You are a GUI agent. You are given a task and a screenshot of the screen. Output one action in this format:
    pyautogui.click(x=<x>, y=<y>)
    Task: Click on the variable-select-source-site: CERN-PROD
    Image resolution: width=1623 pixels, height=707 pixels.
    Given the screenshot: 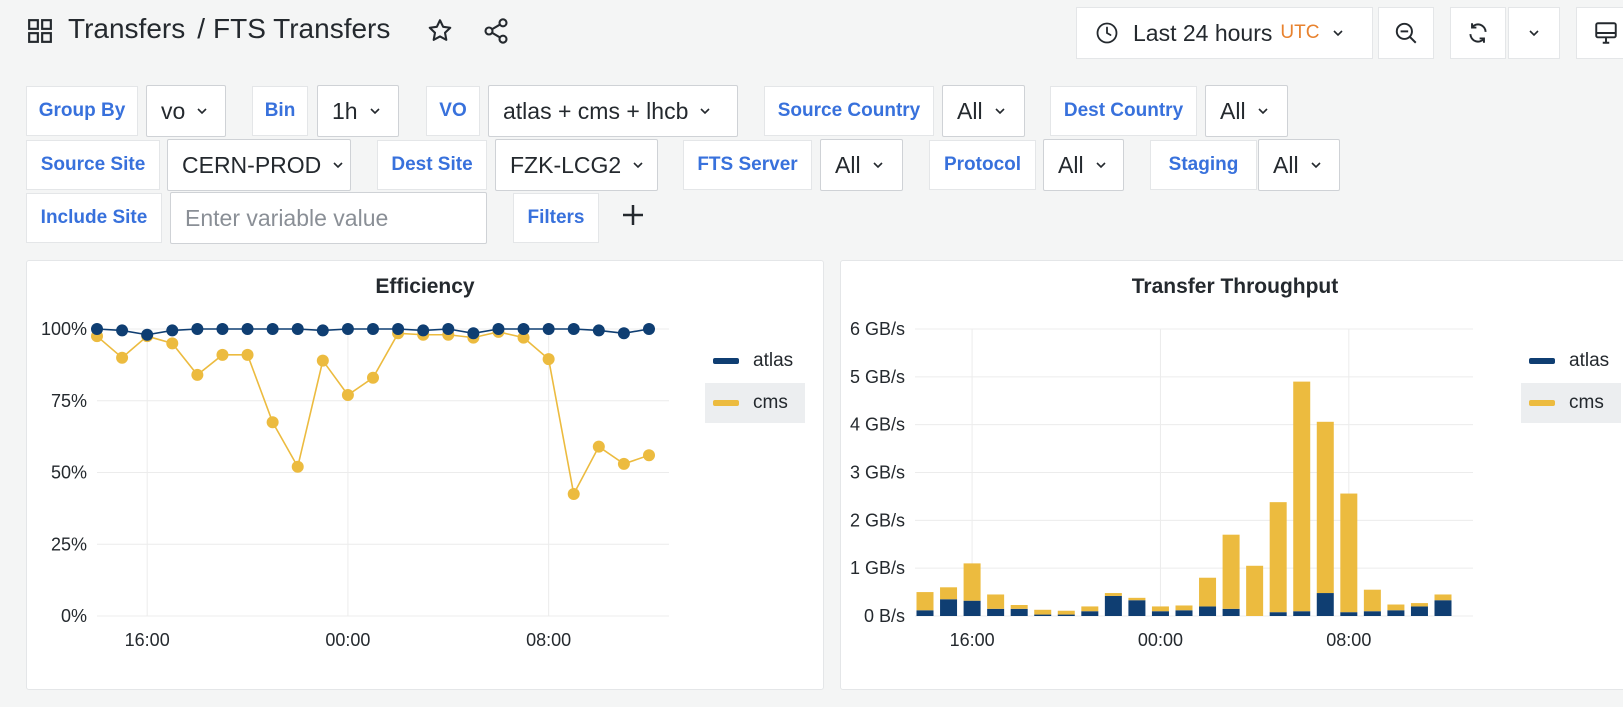 What is the action you would take?
    pyautogui.click(x=259, y=165)
    